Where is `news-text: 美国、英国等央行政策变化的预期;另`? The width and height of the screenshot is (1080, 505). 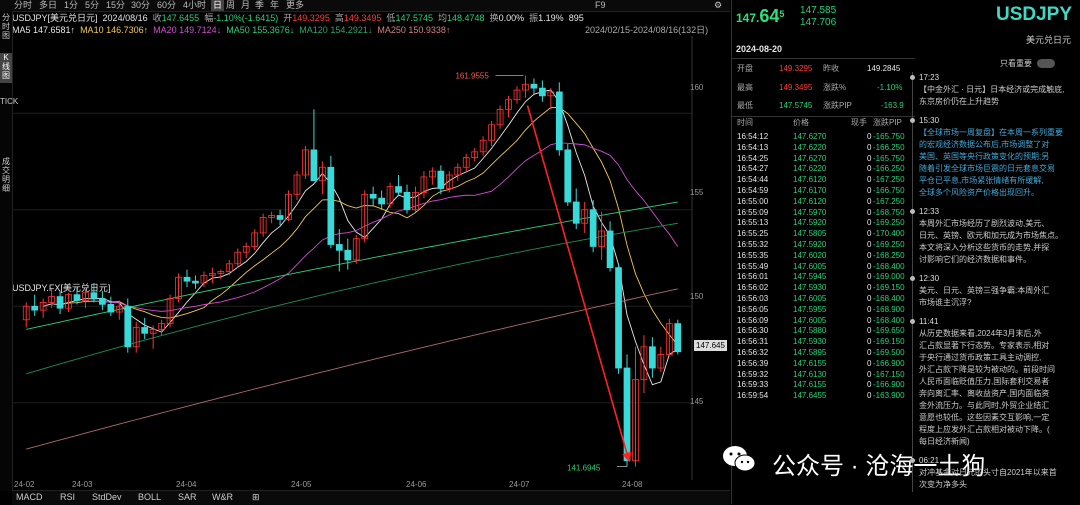 news-text: 美国、英国等央行政策变化的预期;另 is located at coordinates (999, 157).